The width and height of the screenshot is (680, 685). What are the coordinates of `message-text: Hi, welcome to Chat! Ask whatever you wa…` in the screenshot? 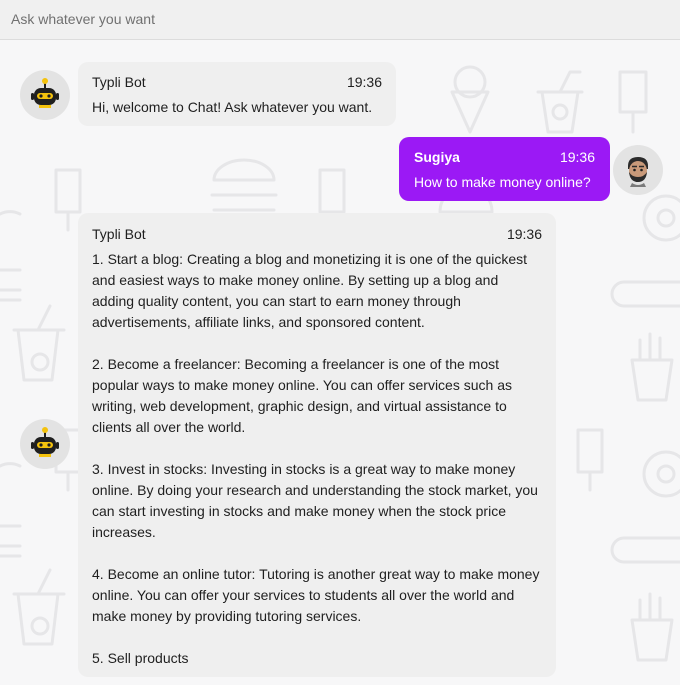 It's located at (232, 107).